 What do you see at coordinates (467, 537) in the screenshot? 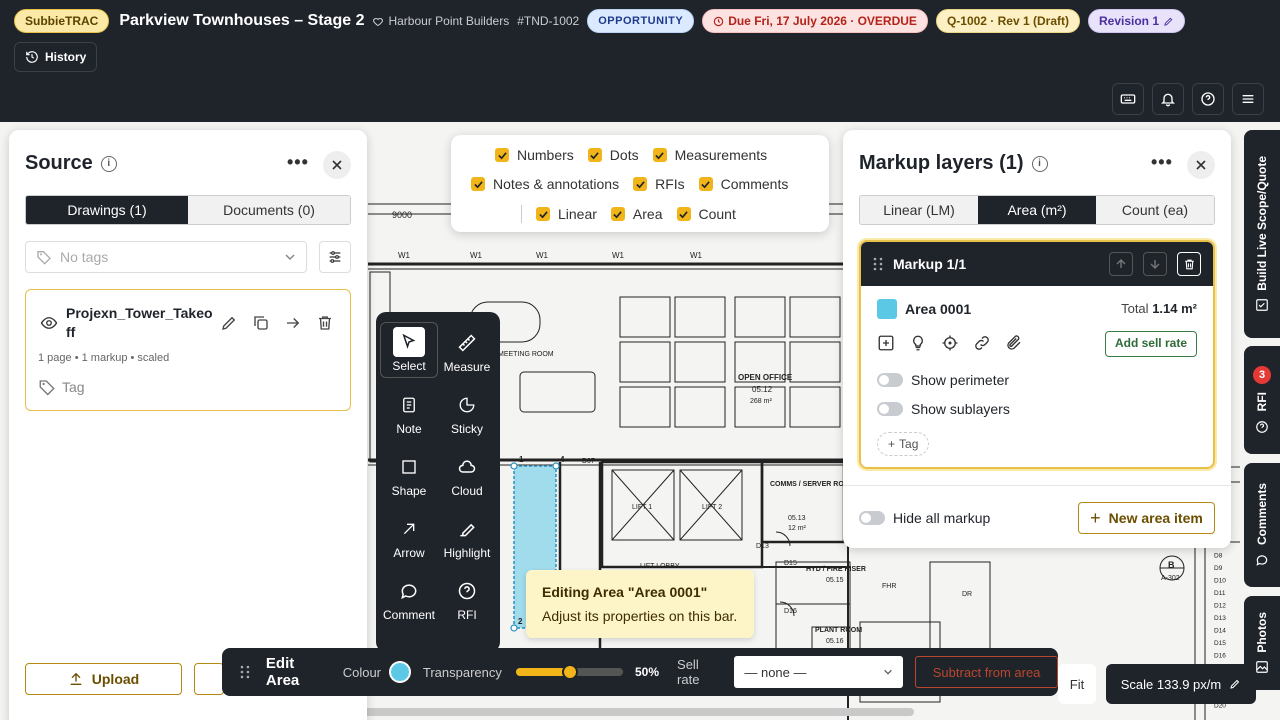
I see `tool-highlight: Highlight` at bounding box center [467, 537].